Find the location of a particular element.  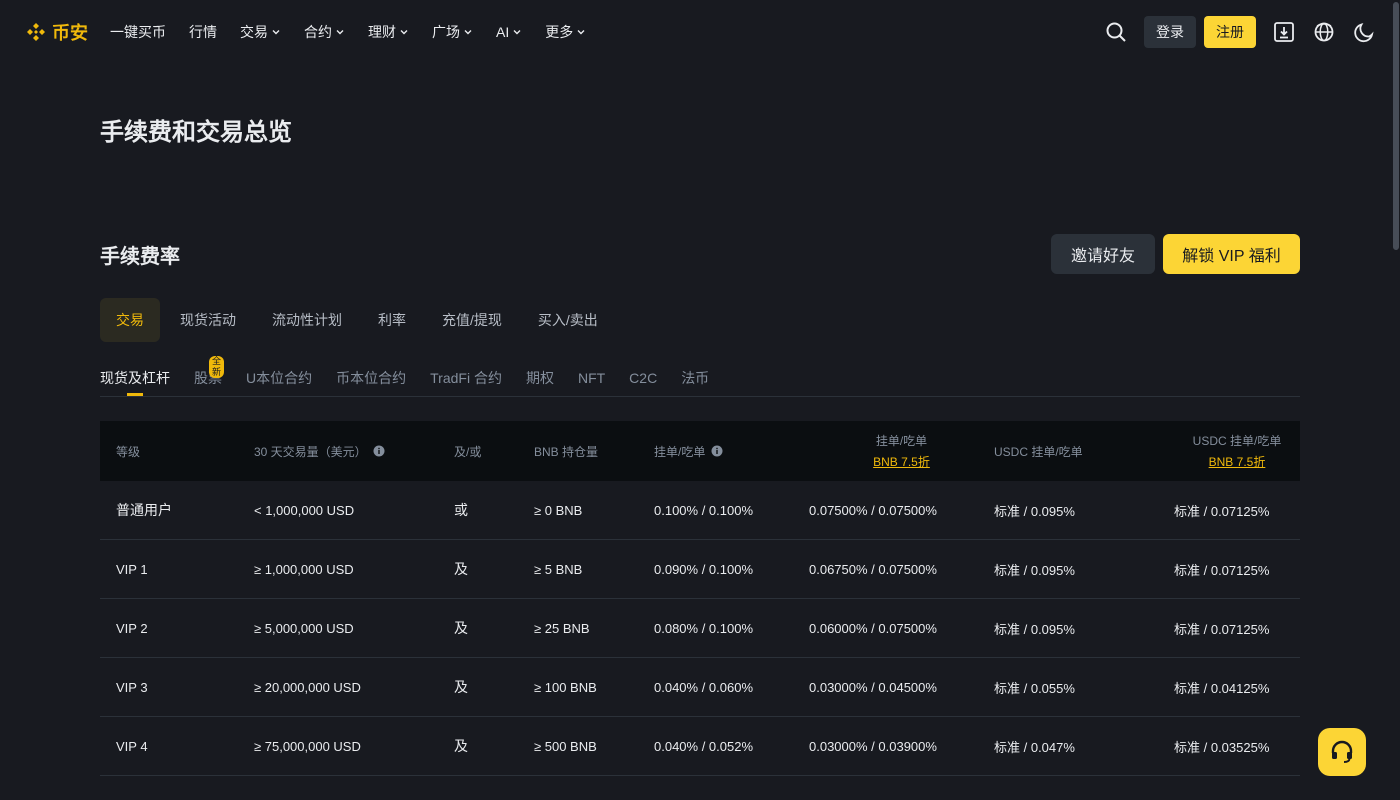

globe-icon is located at coordinates (1324, 32).